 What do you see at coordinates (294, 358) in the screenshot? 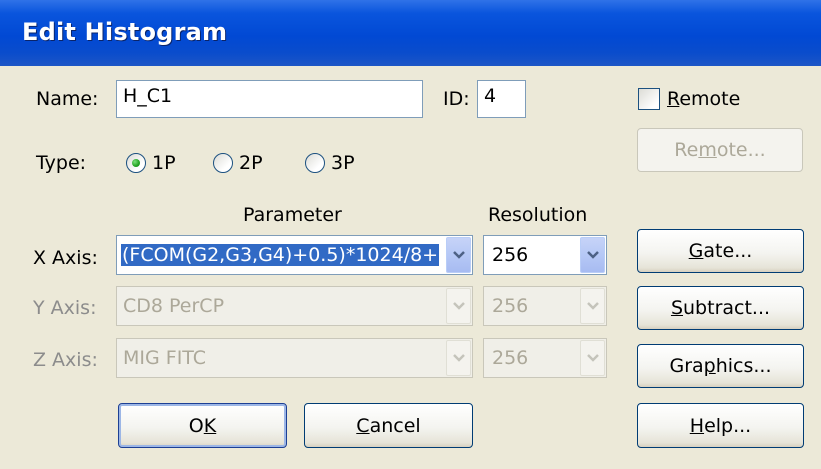
I see `z-axis-parameter-select: MIG FITC` at bounding box center [294, 358].